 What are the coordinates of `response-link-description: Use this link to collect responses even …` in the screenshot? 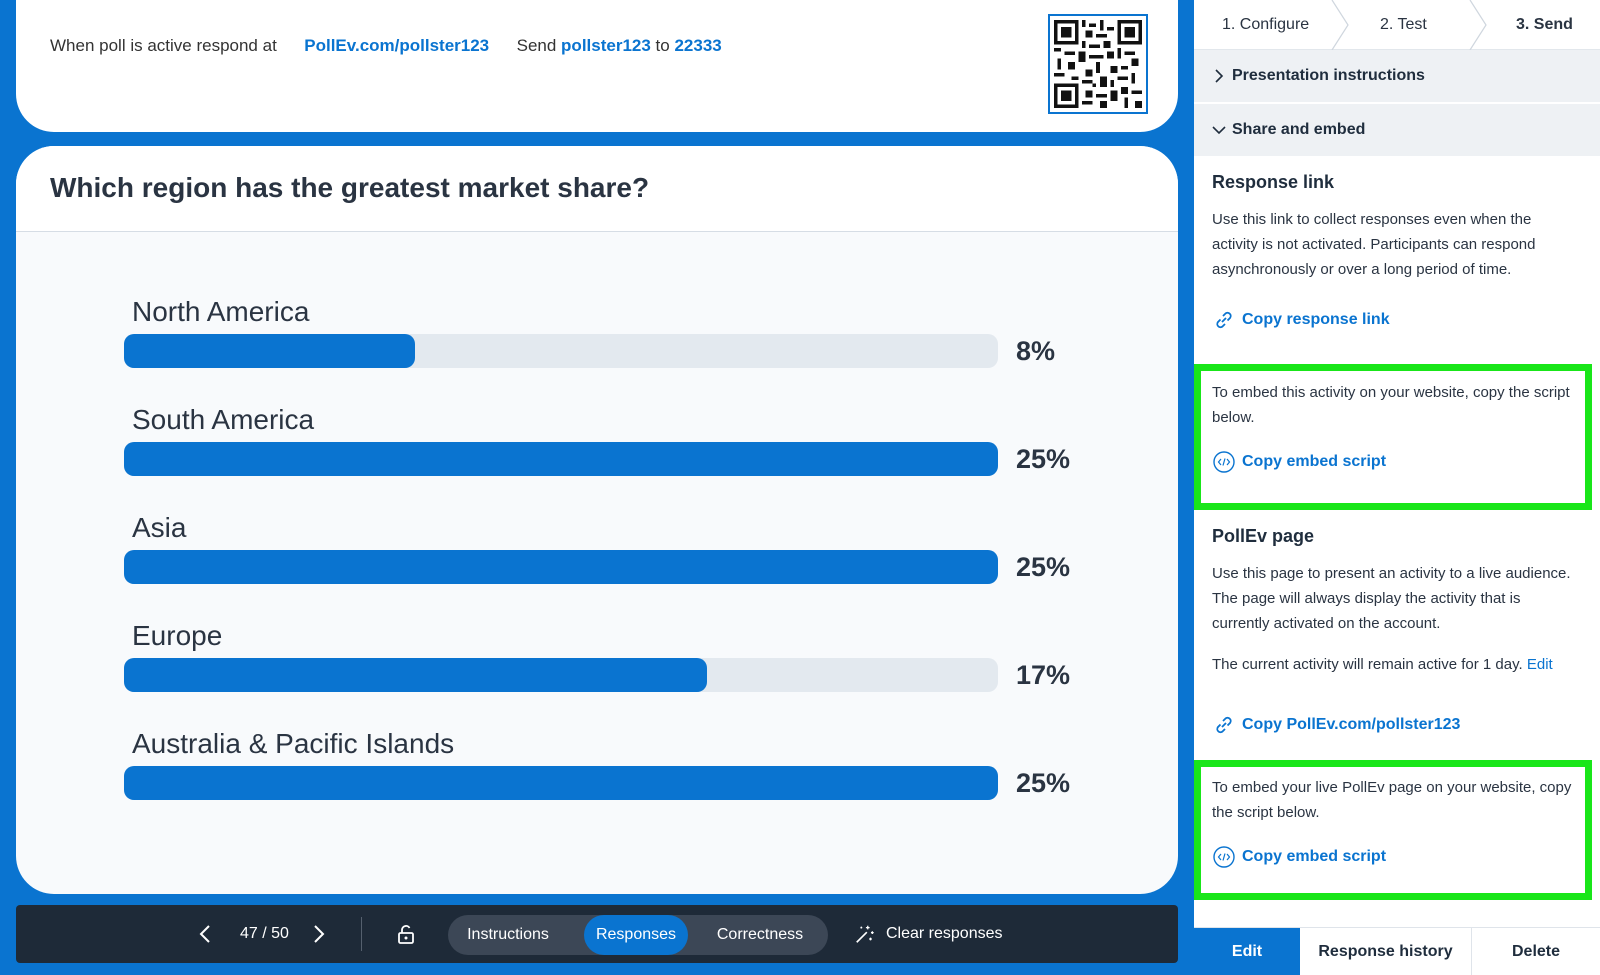 It's located at (1374, 244).